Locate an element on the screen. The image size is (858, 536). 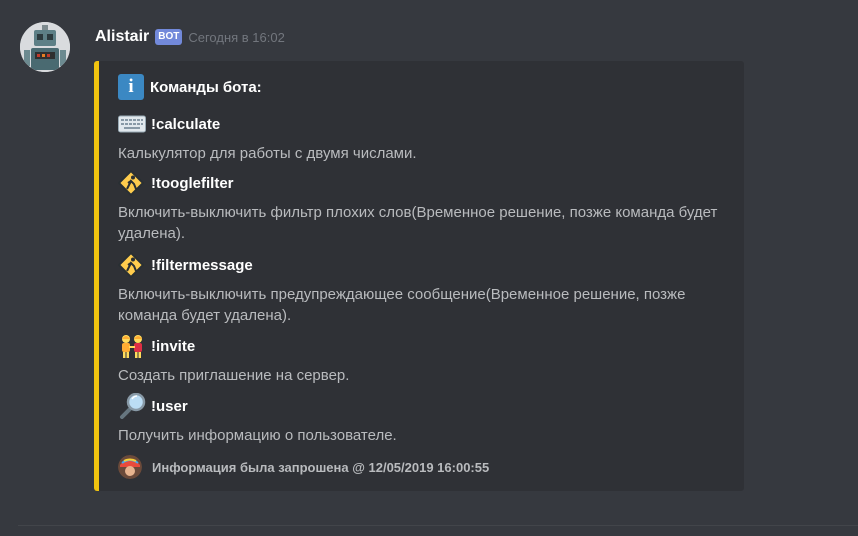
robot-avatar-icon is located at coordinates (45, 47).